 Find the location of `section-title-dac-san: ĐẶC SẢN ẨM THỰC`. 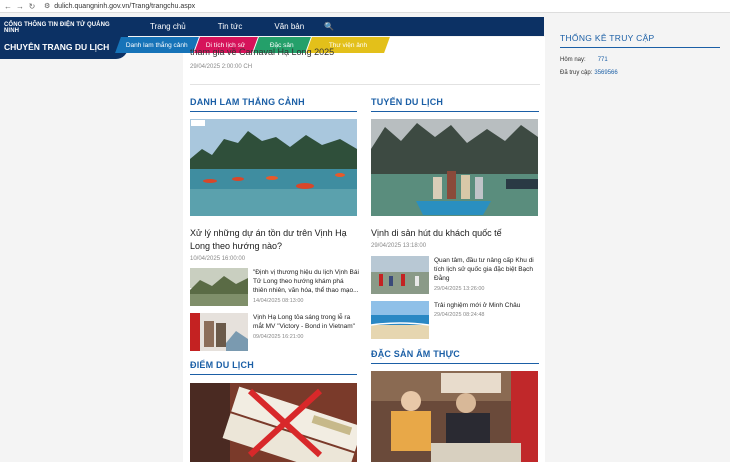

section-title-dac-san: ĐẶC SẢN ẨM THỰC is located at coordinates (415, 354).